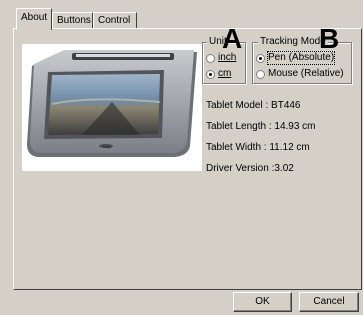 The width and height of the screenshot is (363, 315). Describe the element at coordinates (329, 38) in the screenshot. I see `annotation-b: B` at that location.